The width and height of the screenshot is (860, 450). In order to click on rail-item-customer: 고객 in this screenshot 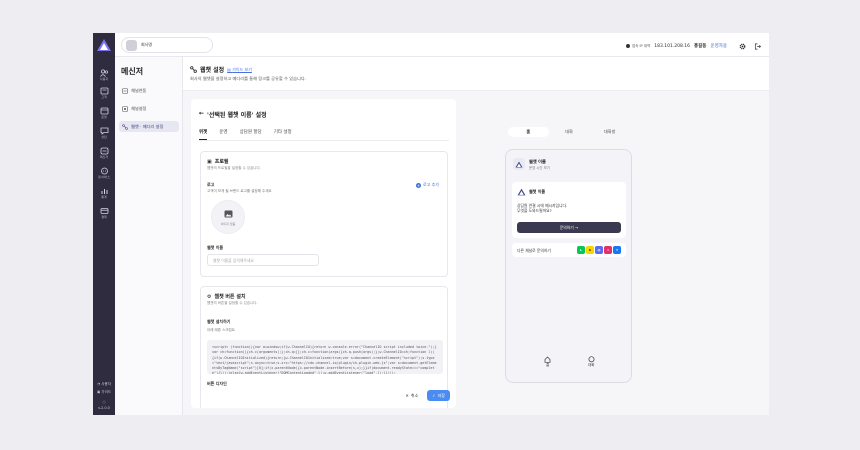, I will do `click(104, 93)`.